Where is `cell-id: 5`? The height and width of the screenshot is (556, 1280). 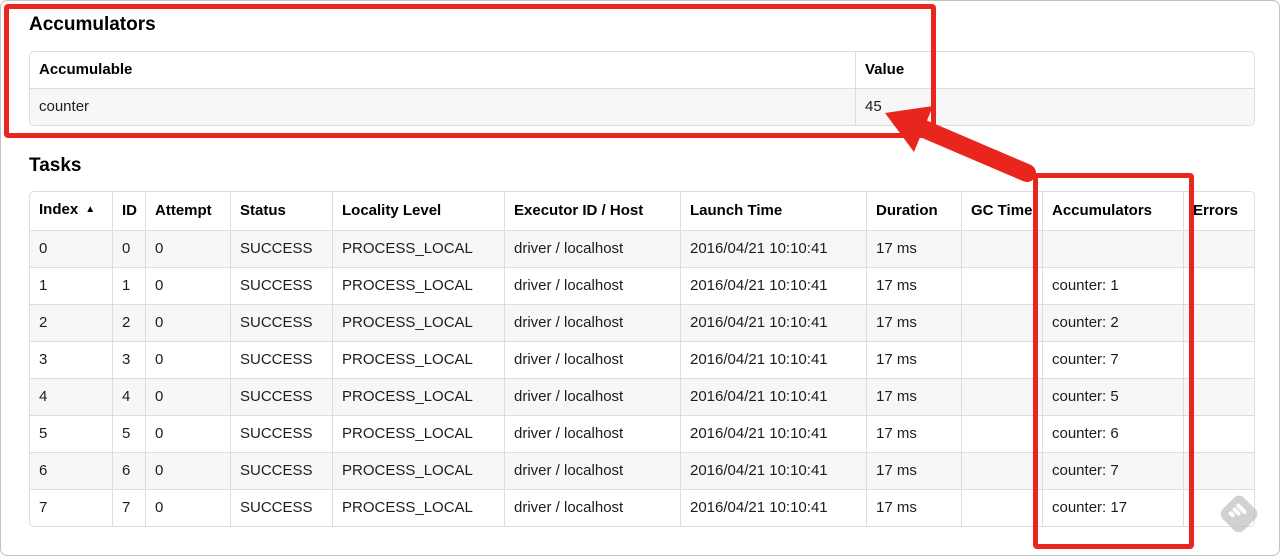
cell-id: 5 is located at coordinates (128, 433).